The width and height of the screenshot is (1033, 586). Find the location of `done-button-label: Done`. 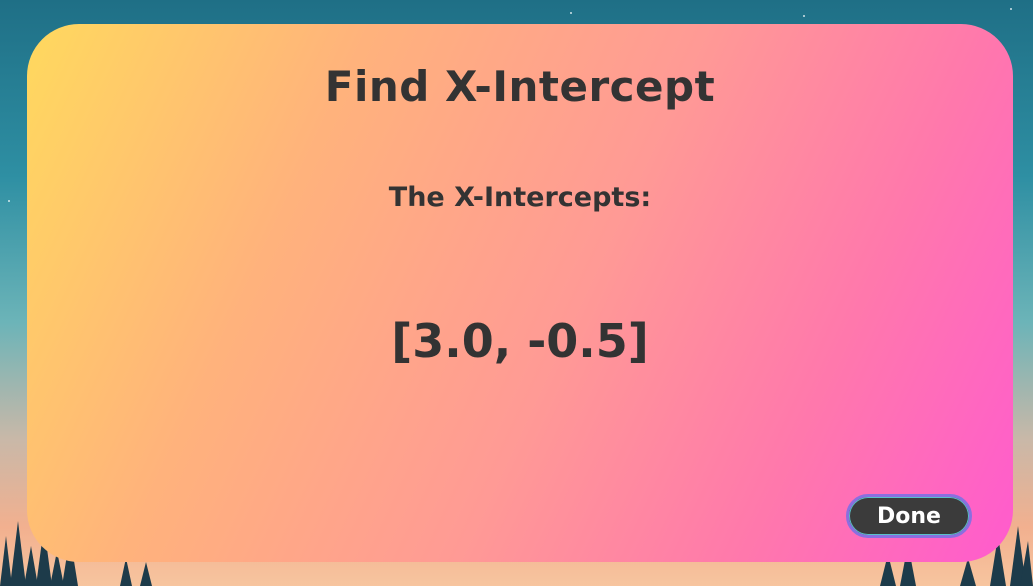

done-button-label: Done is located at coordinates (909, 516).